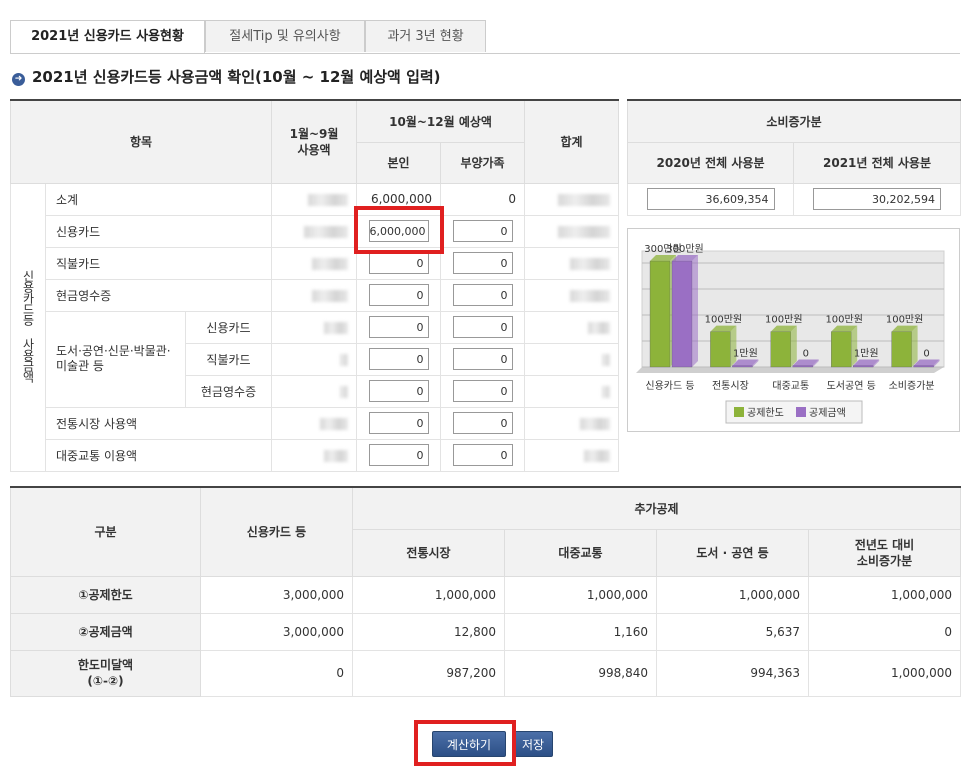 This screenshot has height=769, width=962. I want to click on cash-receipt-self-input: 0, so click(398, 295).